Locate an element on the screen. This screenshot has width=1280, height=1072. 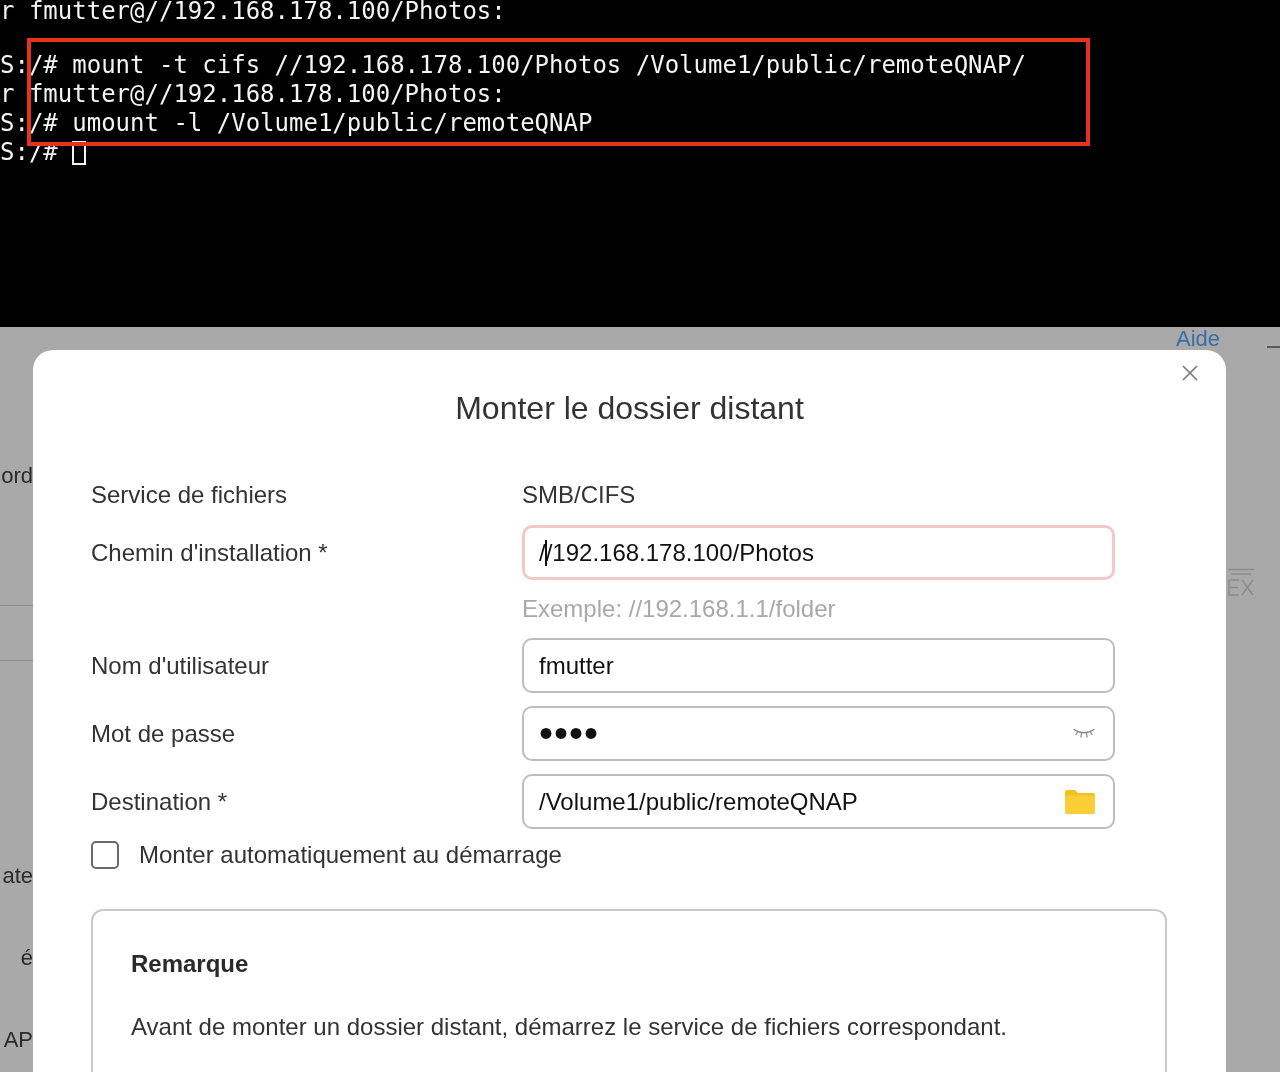
note-title: Remarque is located at coordinates (190, 964).